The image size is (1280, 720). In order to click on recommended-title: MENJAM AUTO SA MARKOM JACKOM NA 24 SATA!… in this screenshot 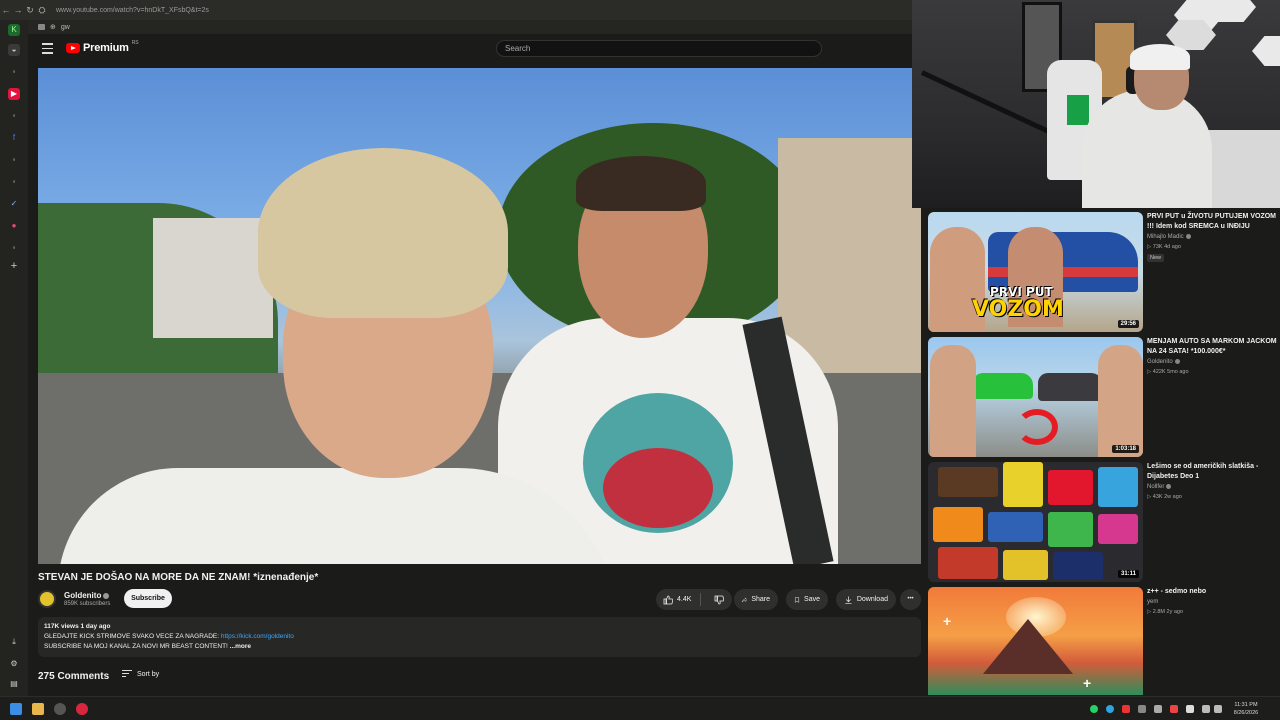, I will do `click(1212, 347)`.